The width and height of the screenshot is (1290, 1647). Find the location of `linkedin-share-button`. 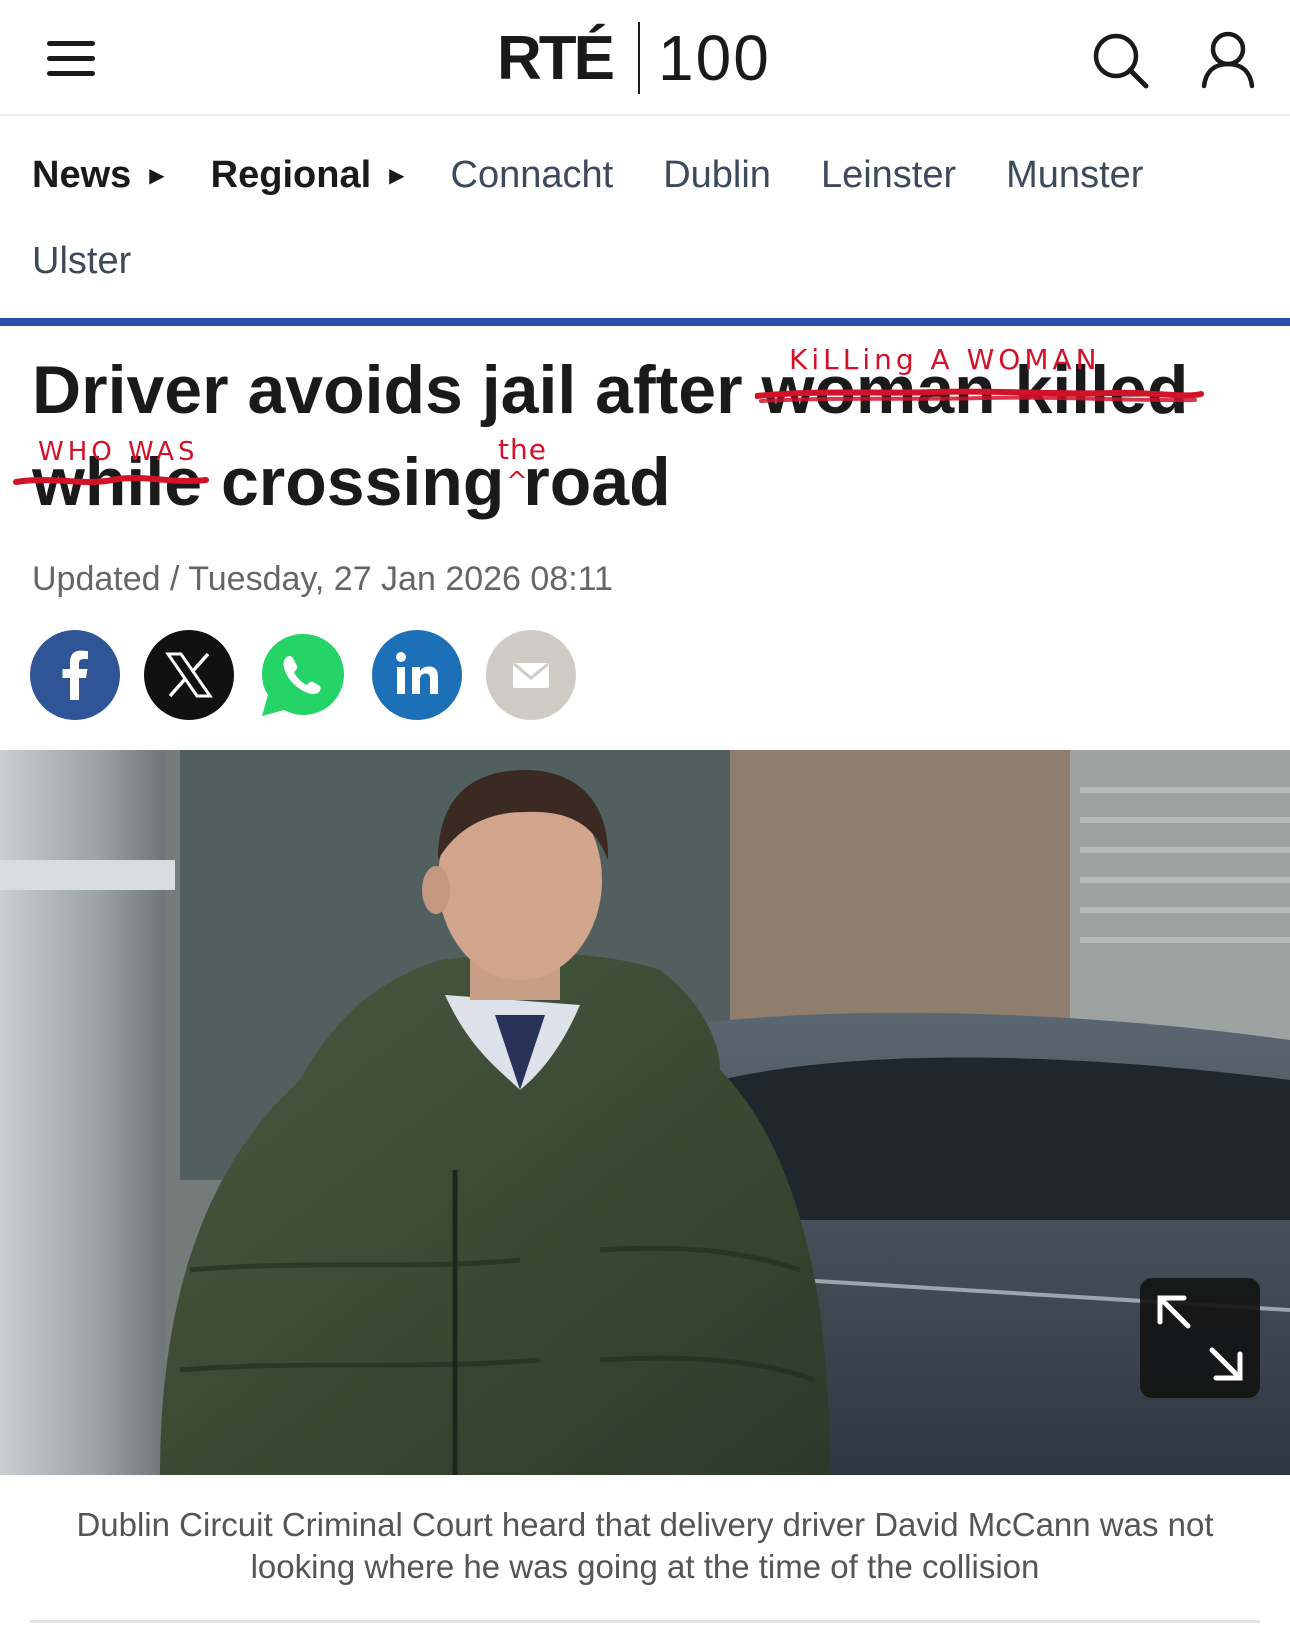

linkedin-share-button is located at coordinates (417, 675).